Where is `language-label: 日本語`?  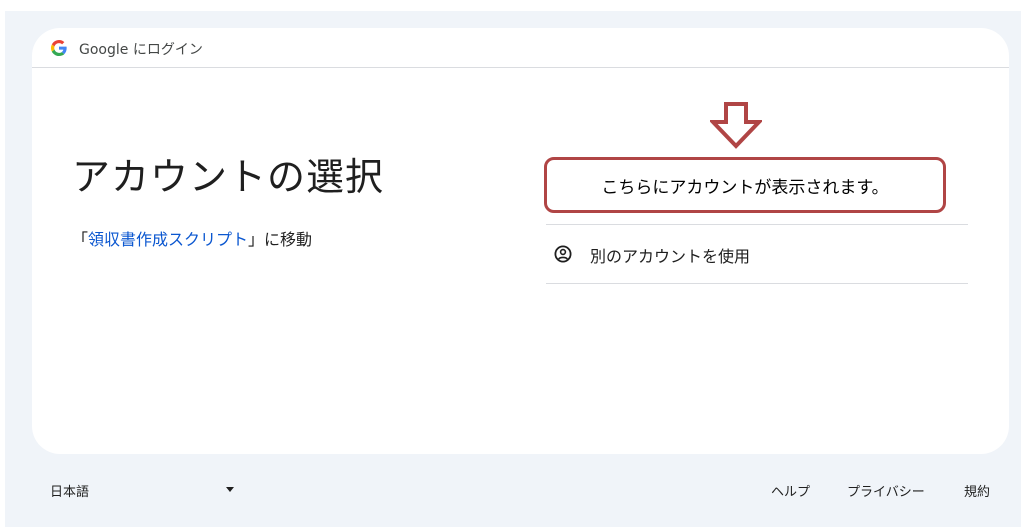
language-label: 日本語 is located at coordinates (70, 492).